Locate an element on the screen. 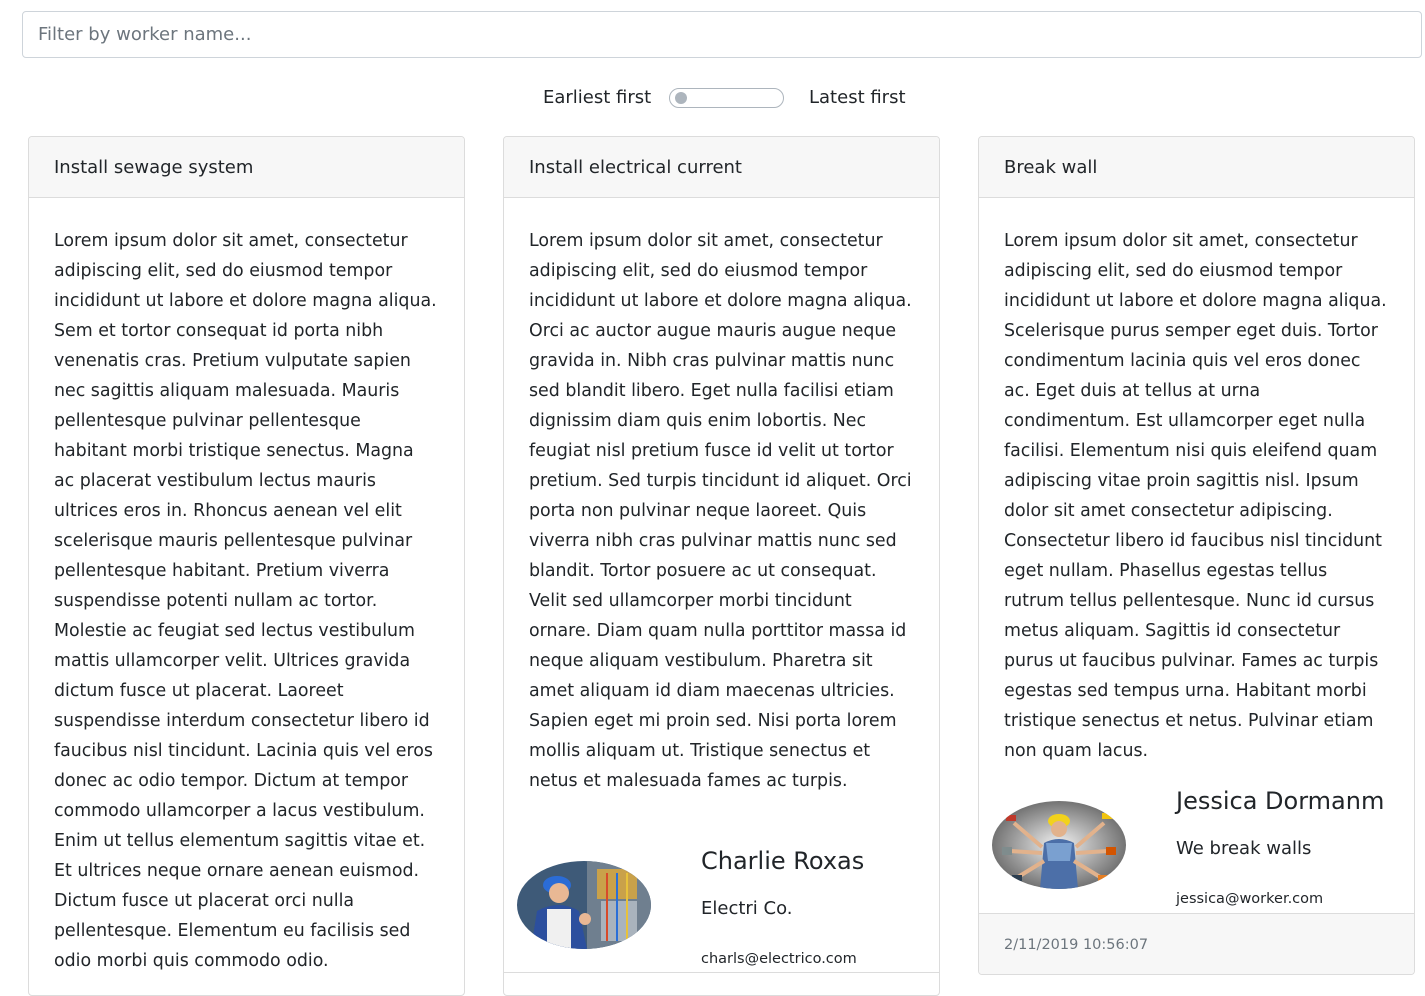 The height and width of the screenshot is (996, 1425). task-title: Install sewage system is located at coordinates (246, 167).